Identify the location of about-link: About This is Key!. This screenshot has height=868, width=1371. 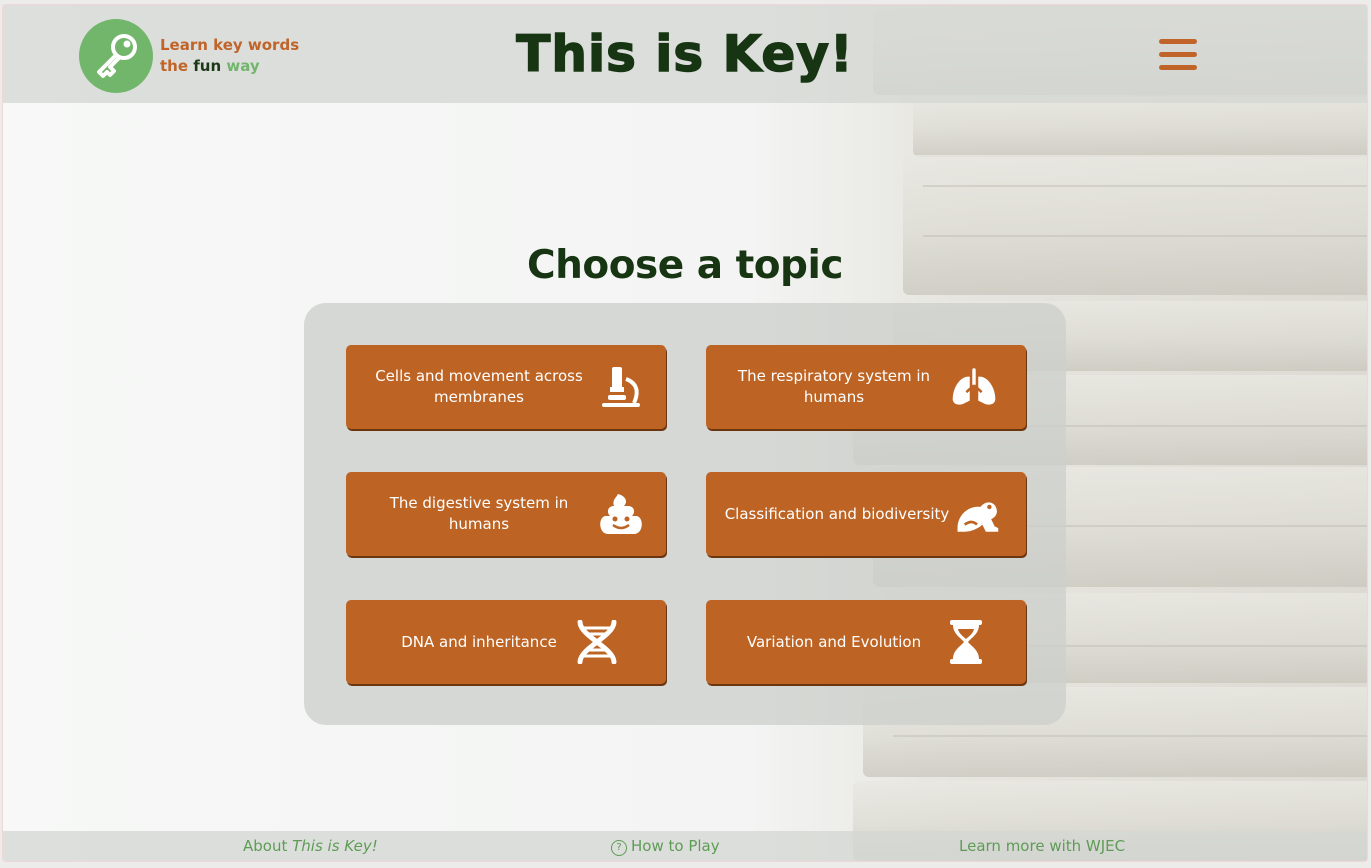
(310, 846).